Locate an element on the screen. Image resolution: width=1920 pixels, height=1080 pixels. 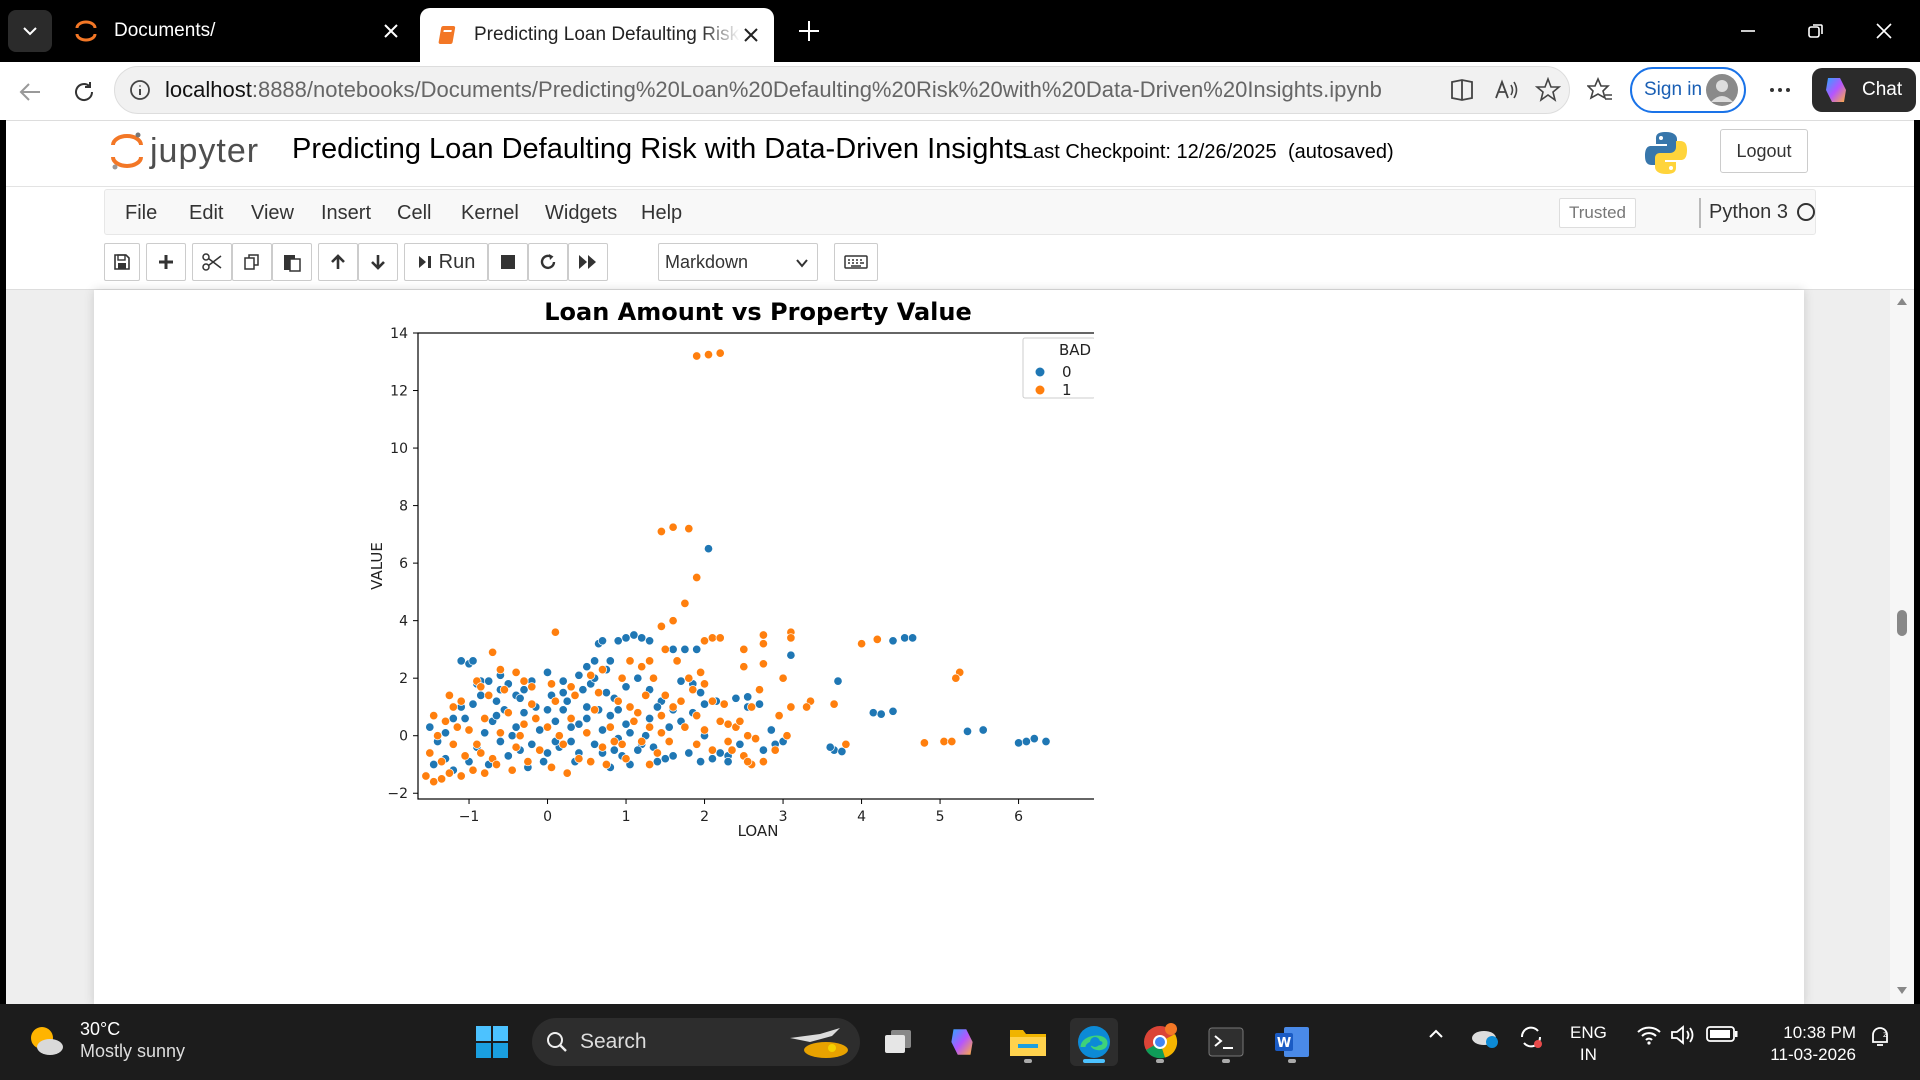
scroll-up-icon is located at coordinates (1902, 301).